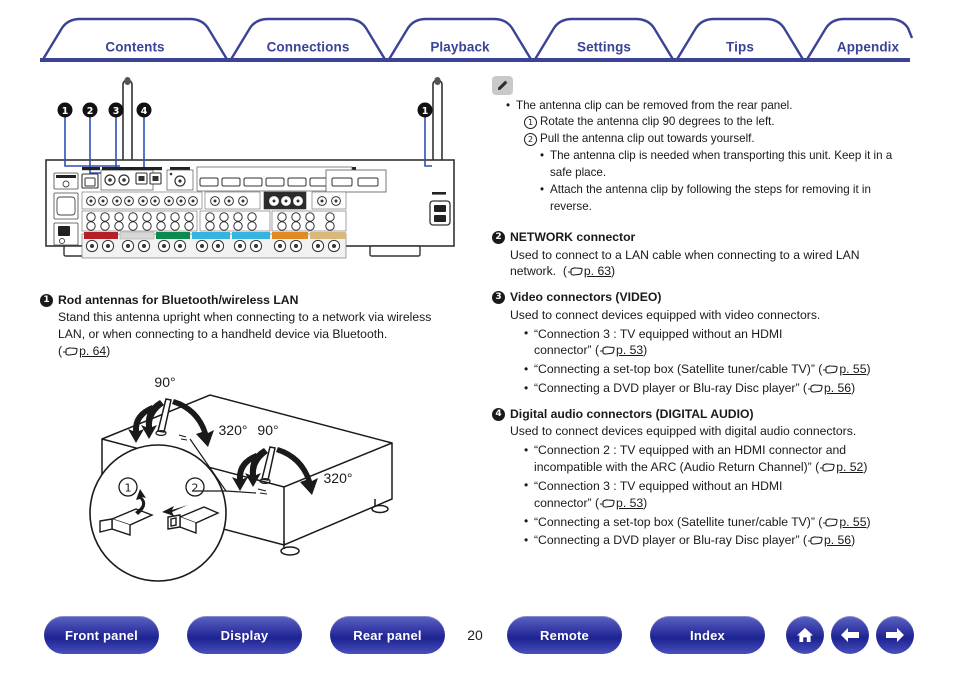 The width and height of the screenshot is (954, 673). Describe the element at coordinates (46, 300) in the screenshot. I see `callout-number-1: 1` at that location.